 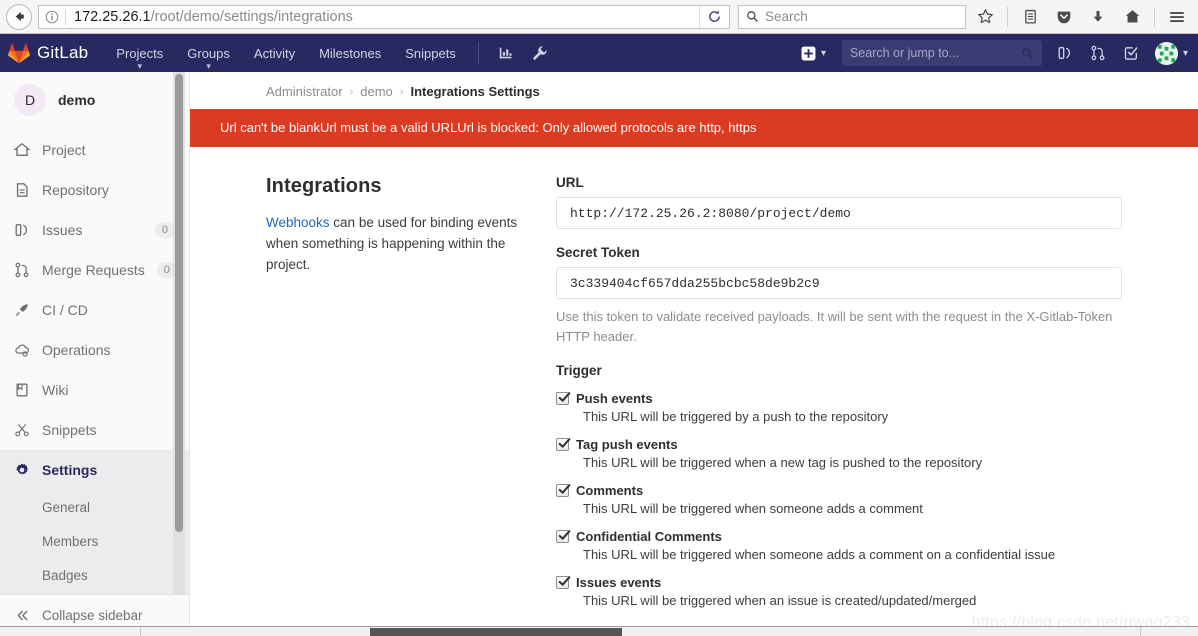 I want to click on library-button, so click(x=1030, y=17).